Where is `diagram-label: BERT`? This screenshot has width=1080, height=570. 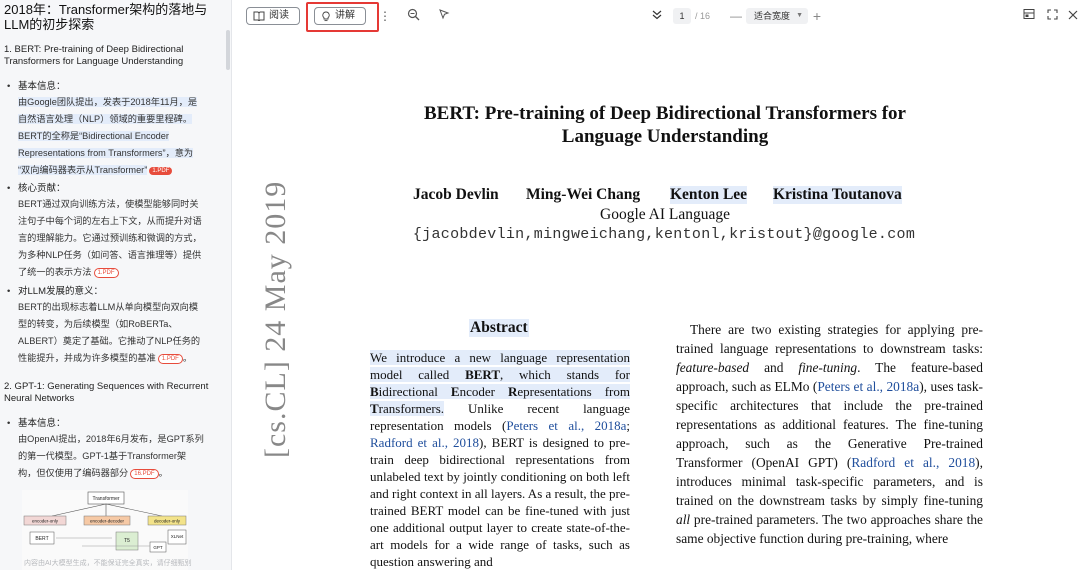
diagram-label: BERT is located at coordinates (41, 539).